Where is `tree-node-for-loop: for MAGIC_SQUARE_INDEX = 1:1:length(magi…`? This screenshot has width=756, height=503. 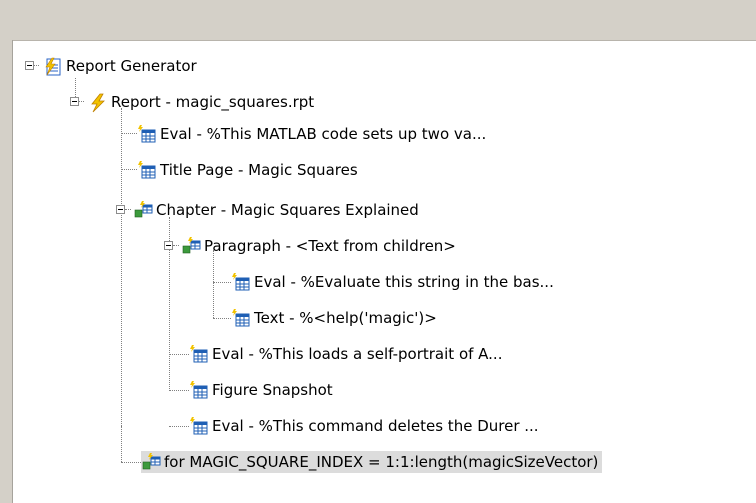
tree-node-for-loop: for MAGIC_SQUARE_INDEX = 1:1:length(magi… is located at coordinates (372, 462).